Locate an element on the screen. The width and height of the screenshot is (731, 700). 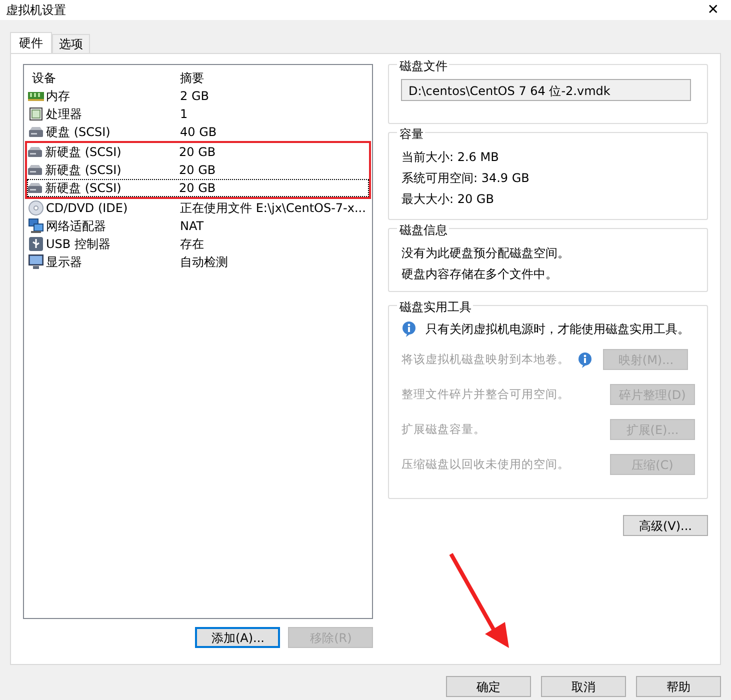
column-header: 设备 is located at coordinates (44, 78).